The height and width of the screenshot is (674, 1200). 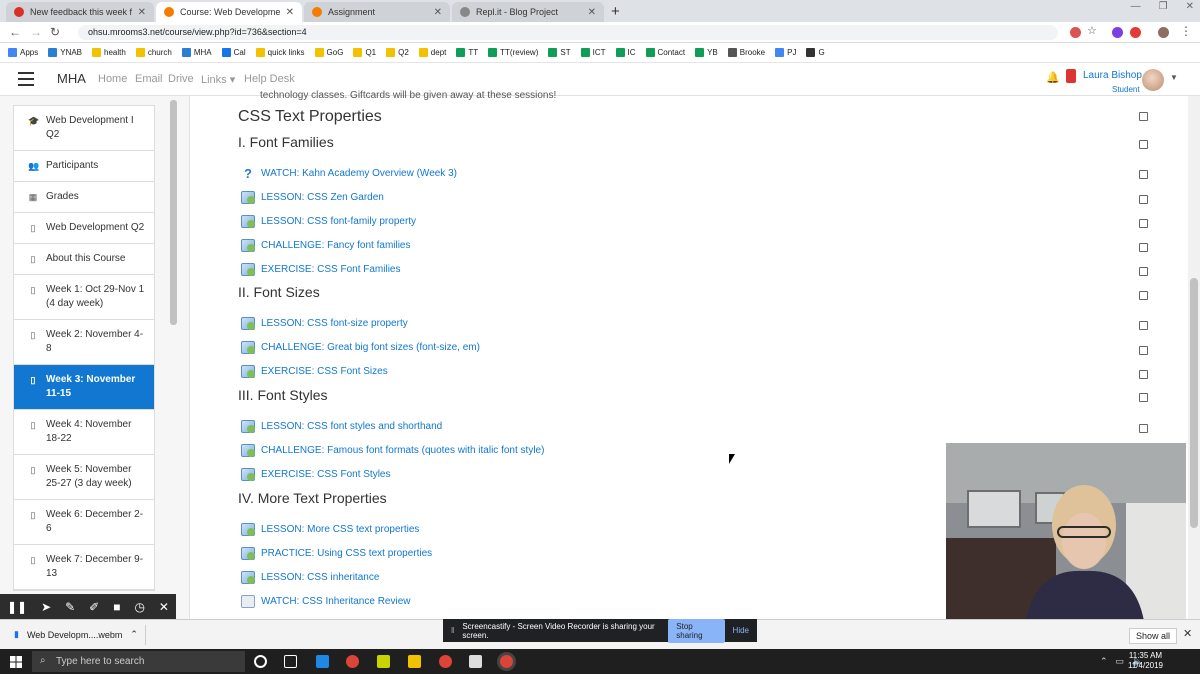 What do you see at coordinates (290, 661) in the screenshot?
I see `task-view-icon` at bounding box center [290, 661].